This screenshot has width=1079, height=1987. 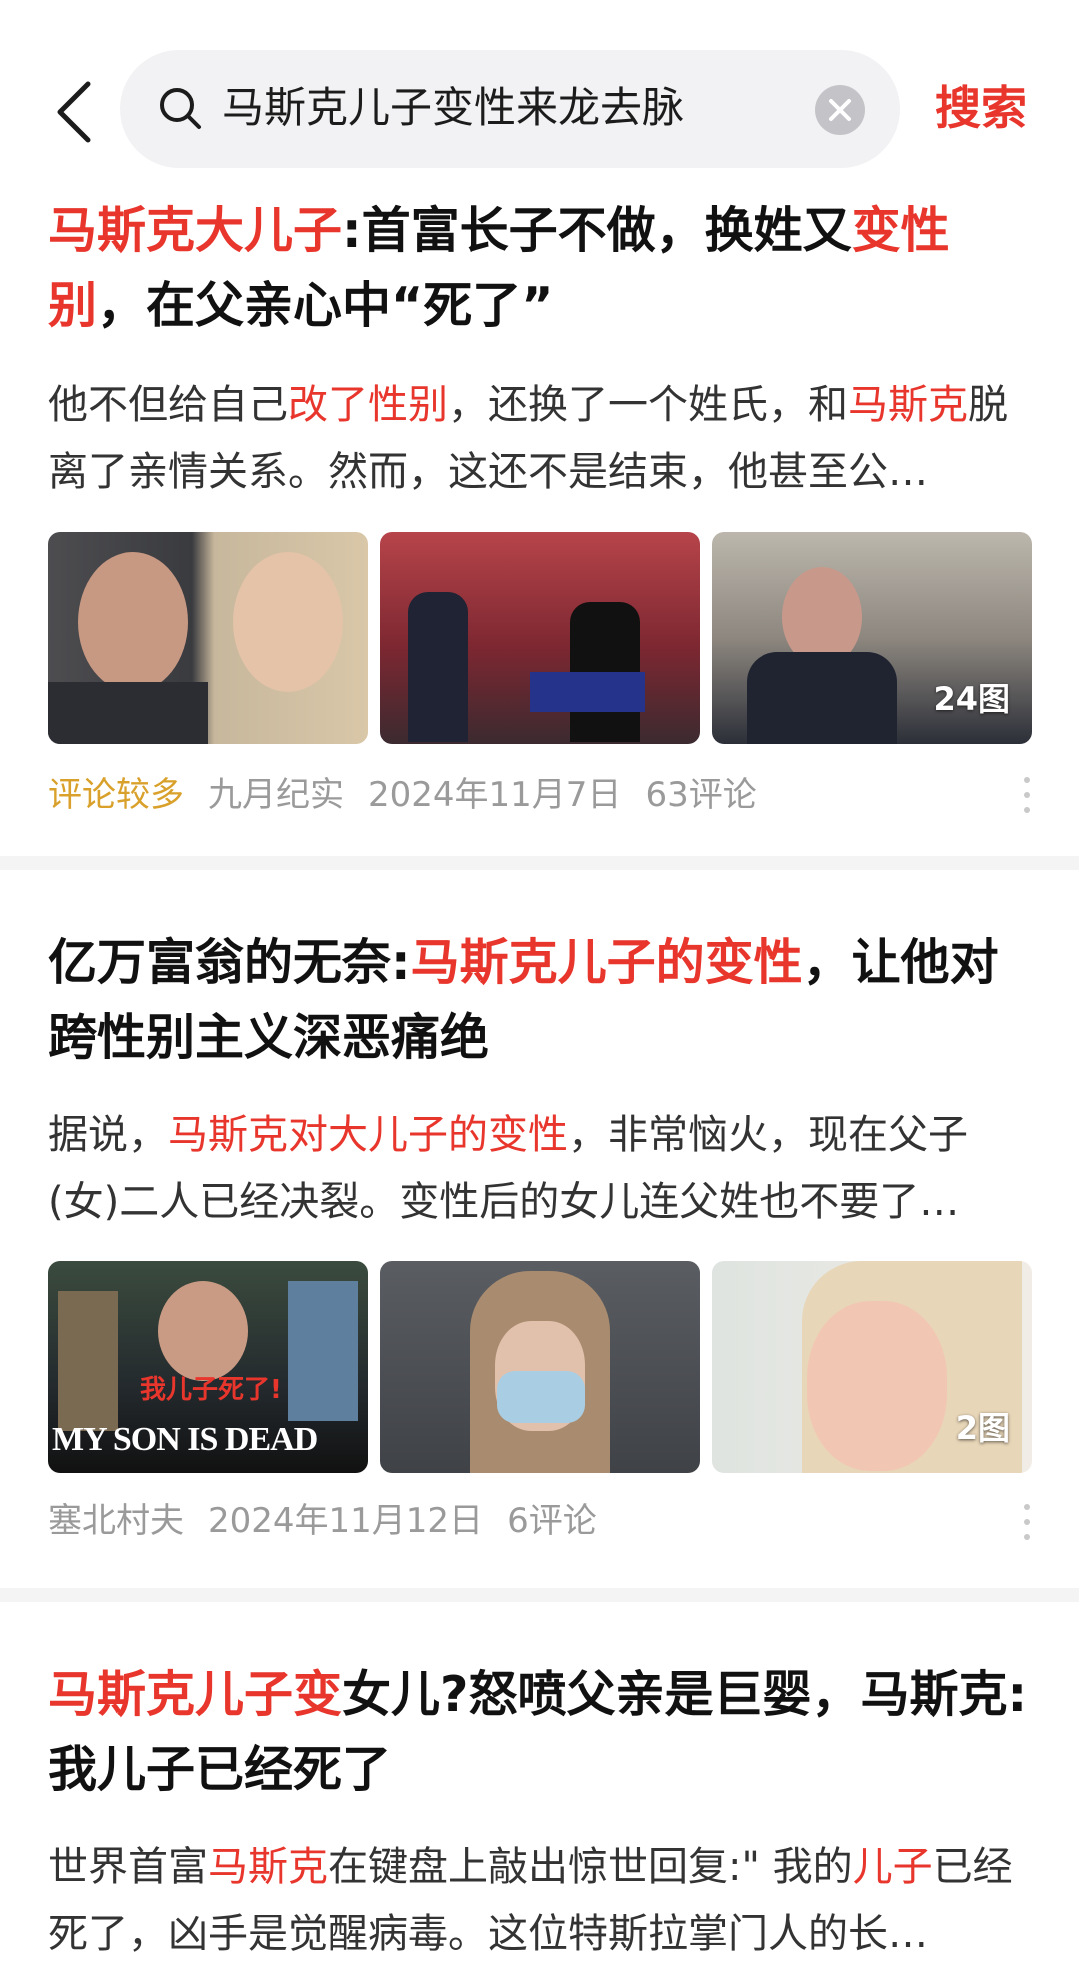 I want to click on comment-count: 63评论, so click(x=701, y=795).